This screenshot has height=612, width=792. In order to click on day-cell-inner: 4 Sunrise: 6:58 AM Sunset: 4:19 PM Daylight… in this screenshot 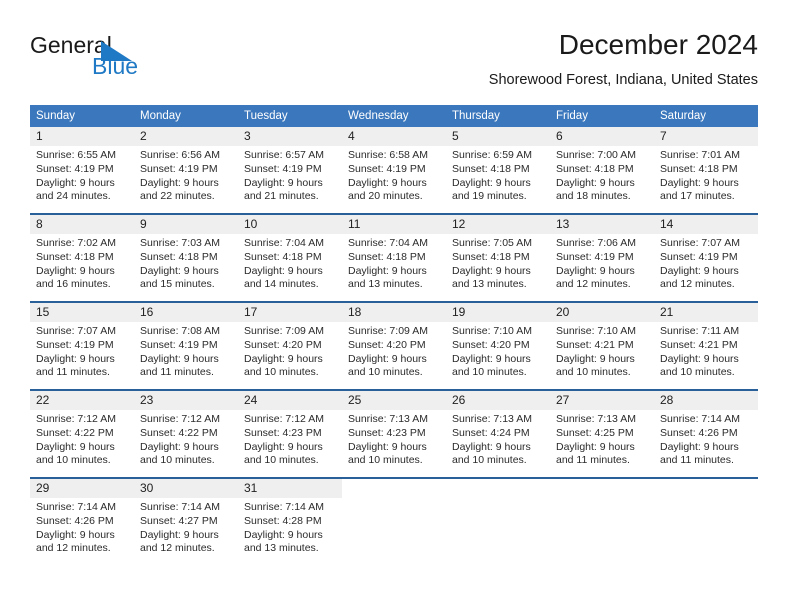, I will do `click(394, 170)`.